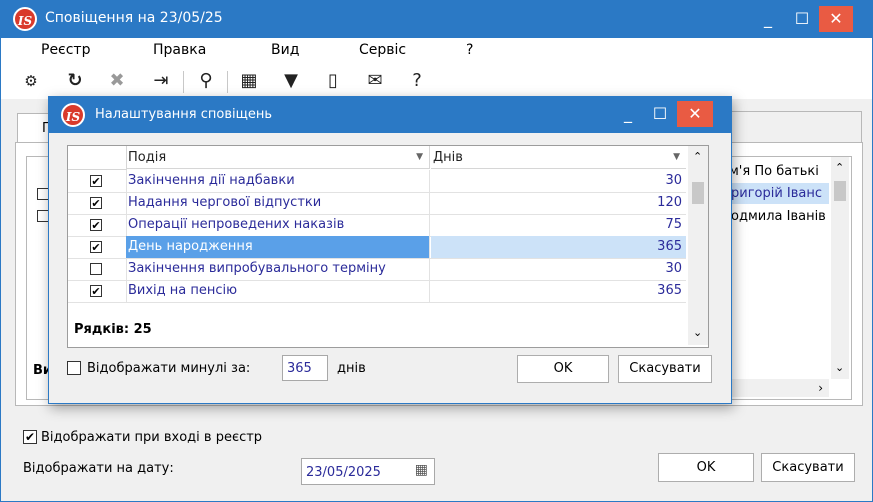 This screenshot has height=502, width=873. What do you see at coordinates (778, 216) in the screenshot?
I see `background-row-name: одмила Іванів` at bounding box center [778, 216].